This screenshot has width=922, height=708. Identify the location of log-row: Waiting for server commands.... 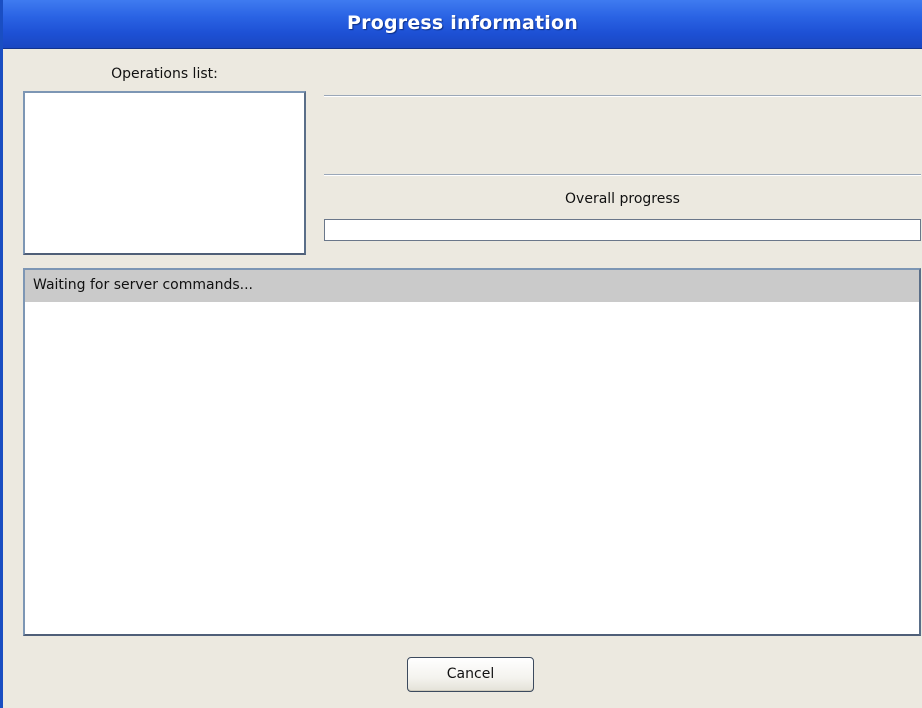
(472, 286).